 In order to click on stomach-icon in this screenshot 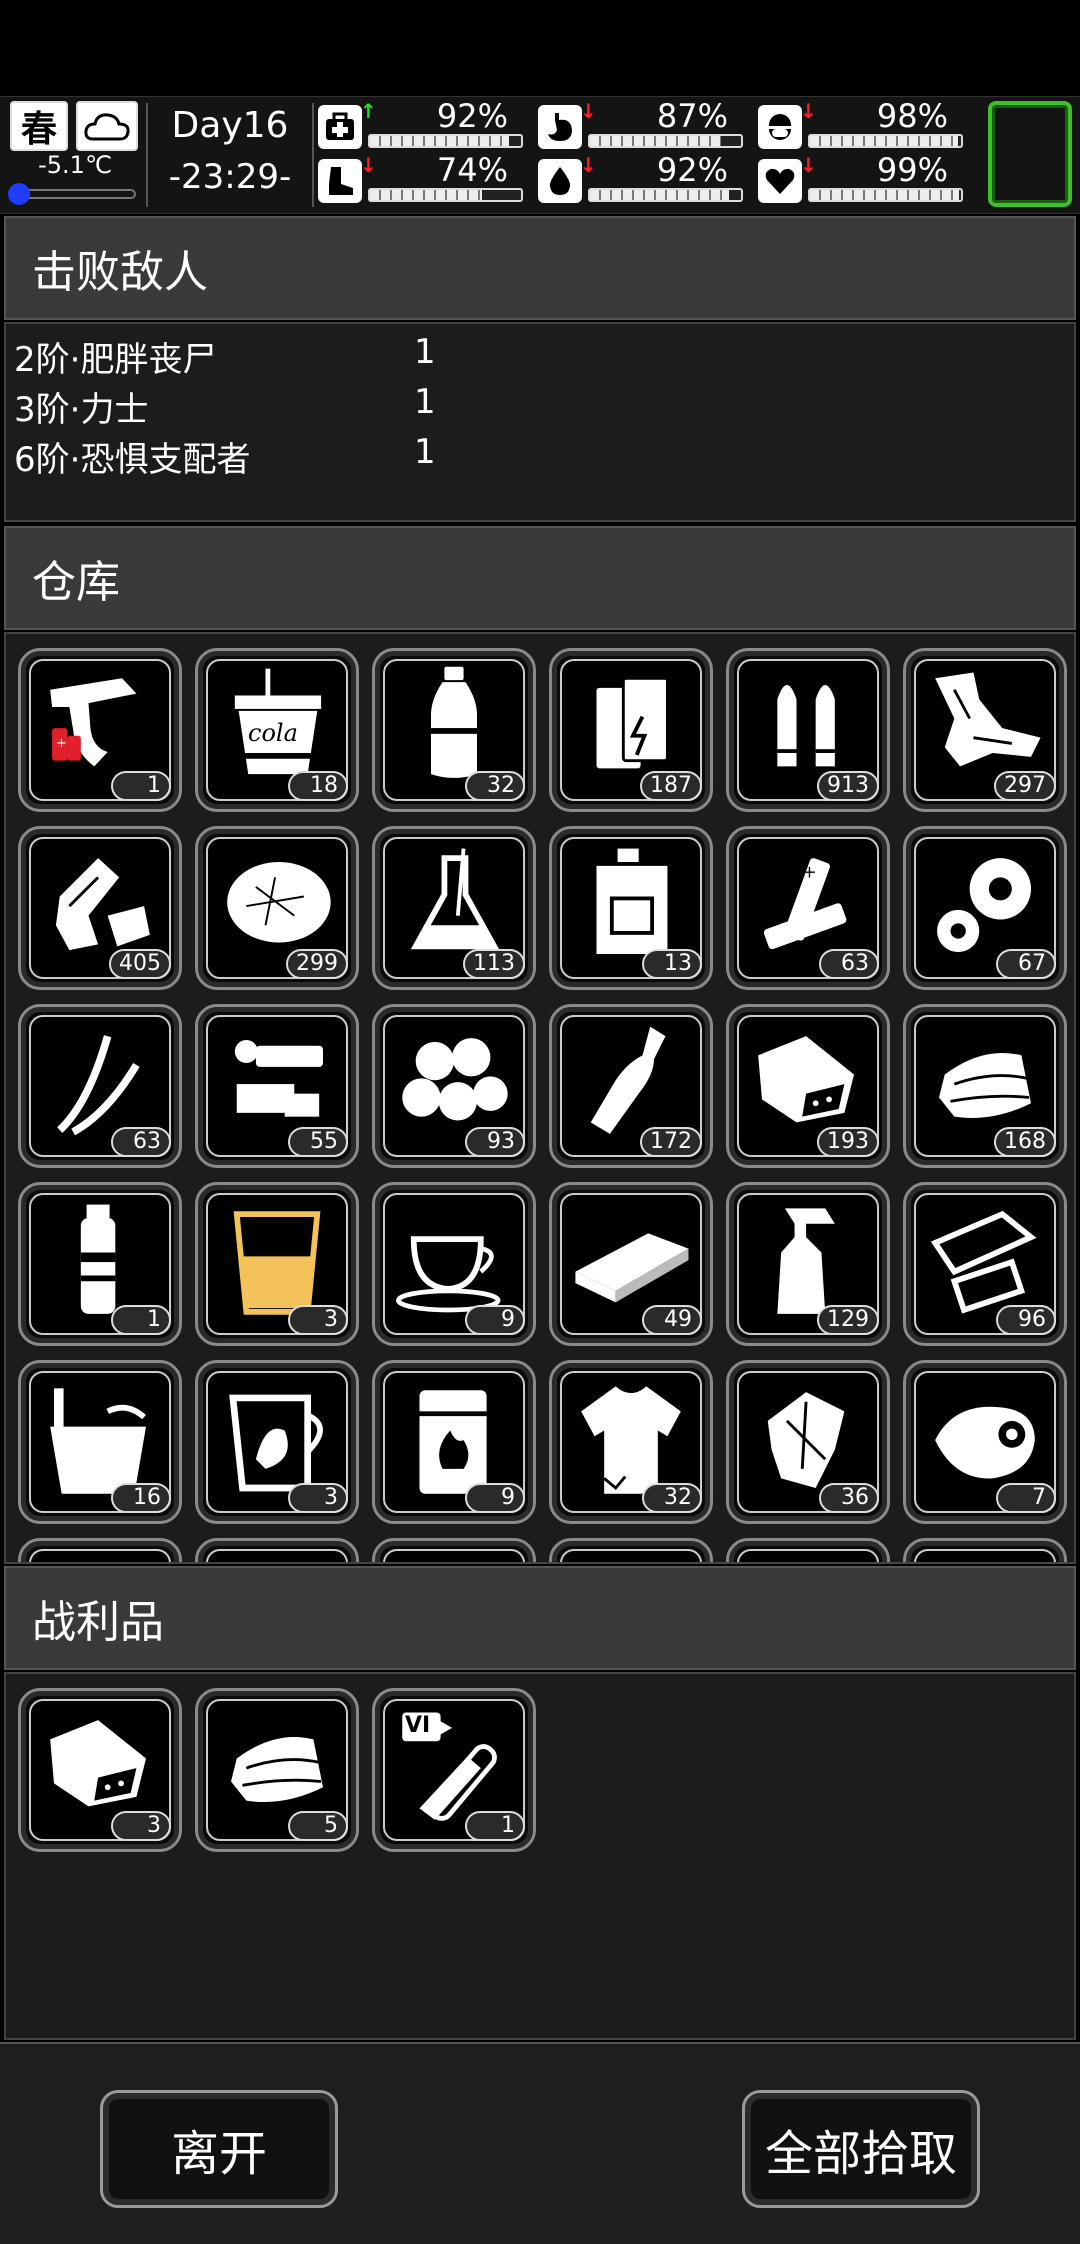, I will do `click(560, 127)`.